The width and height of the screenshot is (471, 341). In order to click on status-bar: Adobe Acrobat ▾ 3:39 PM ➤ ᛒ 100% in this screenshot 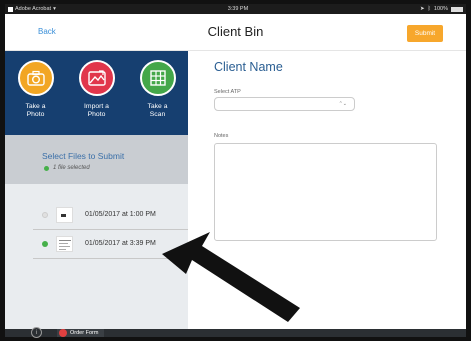, I will do `click(235, 9)`.